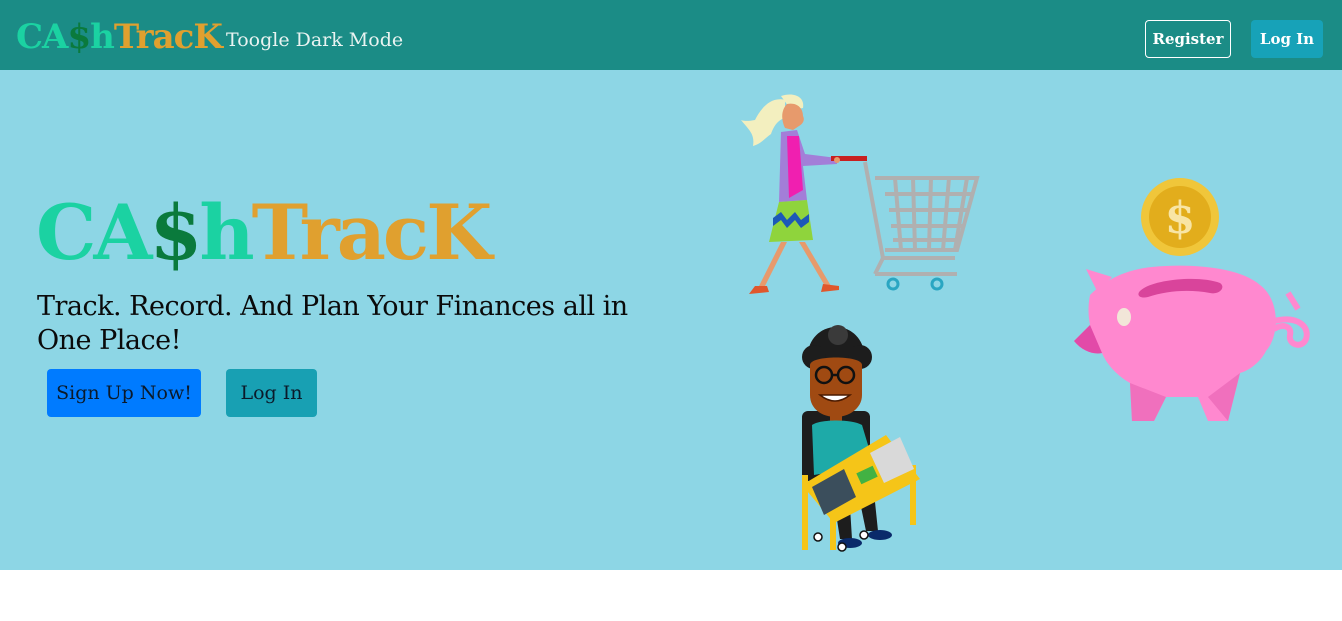 The image size is (1342, 621). Describe the element at coordinates (42, 37) in the screenshot. I see `brand-part-ca: CA` at that location.